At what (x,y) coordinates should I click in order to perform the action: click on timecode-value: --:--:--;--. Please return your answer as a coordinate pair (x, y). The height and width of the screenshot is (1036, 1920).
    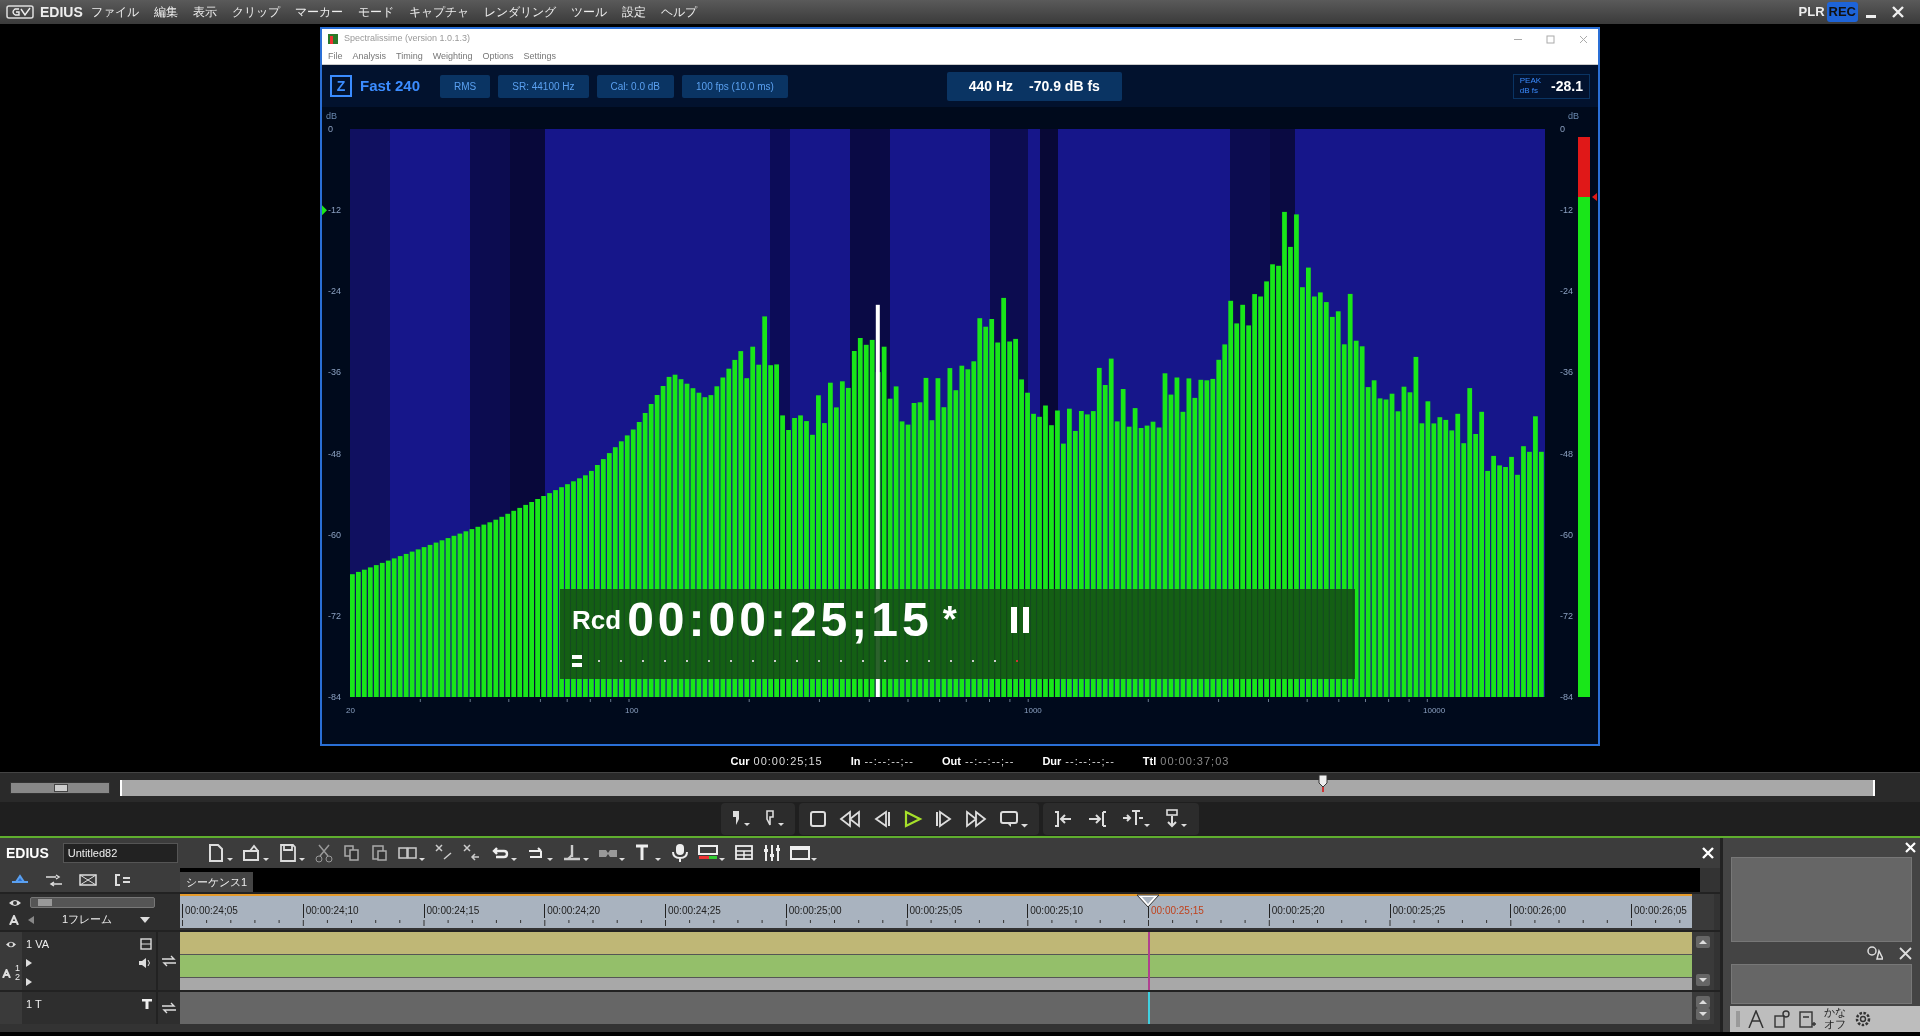
    Looking at the image, I should click on (1090, 761).